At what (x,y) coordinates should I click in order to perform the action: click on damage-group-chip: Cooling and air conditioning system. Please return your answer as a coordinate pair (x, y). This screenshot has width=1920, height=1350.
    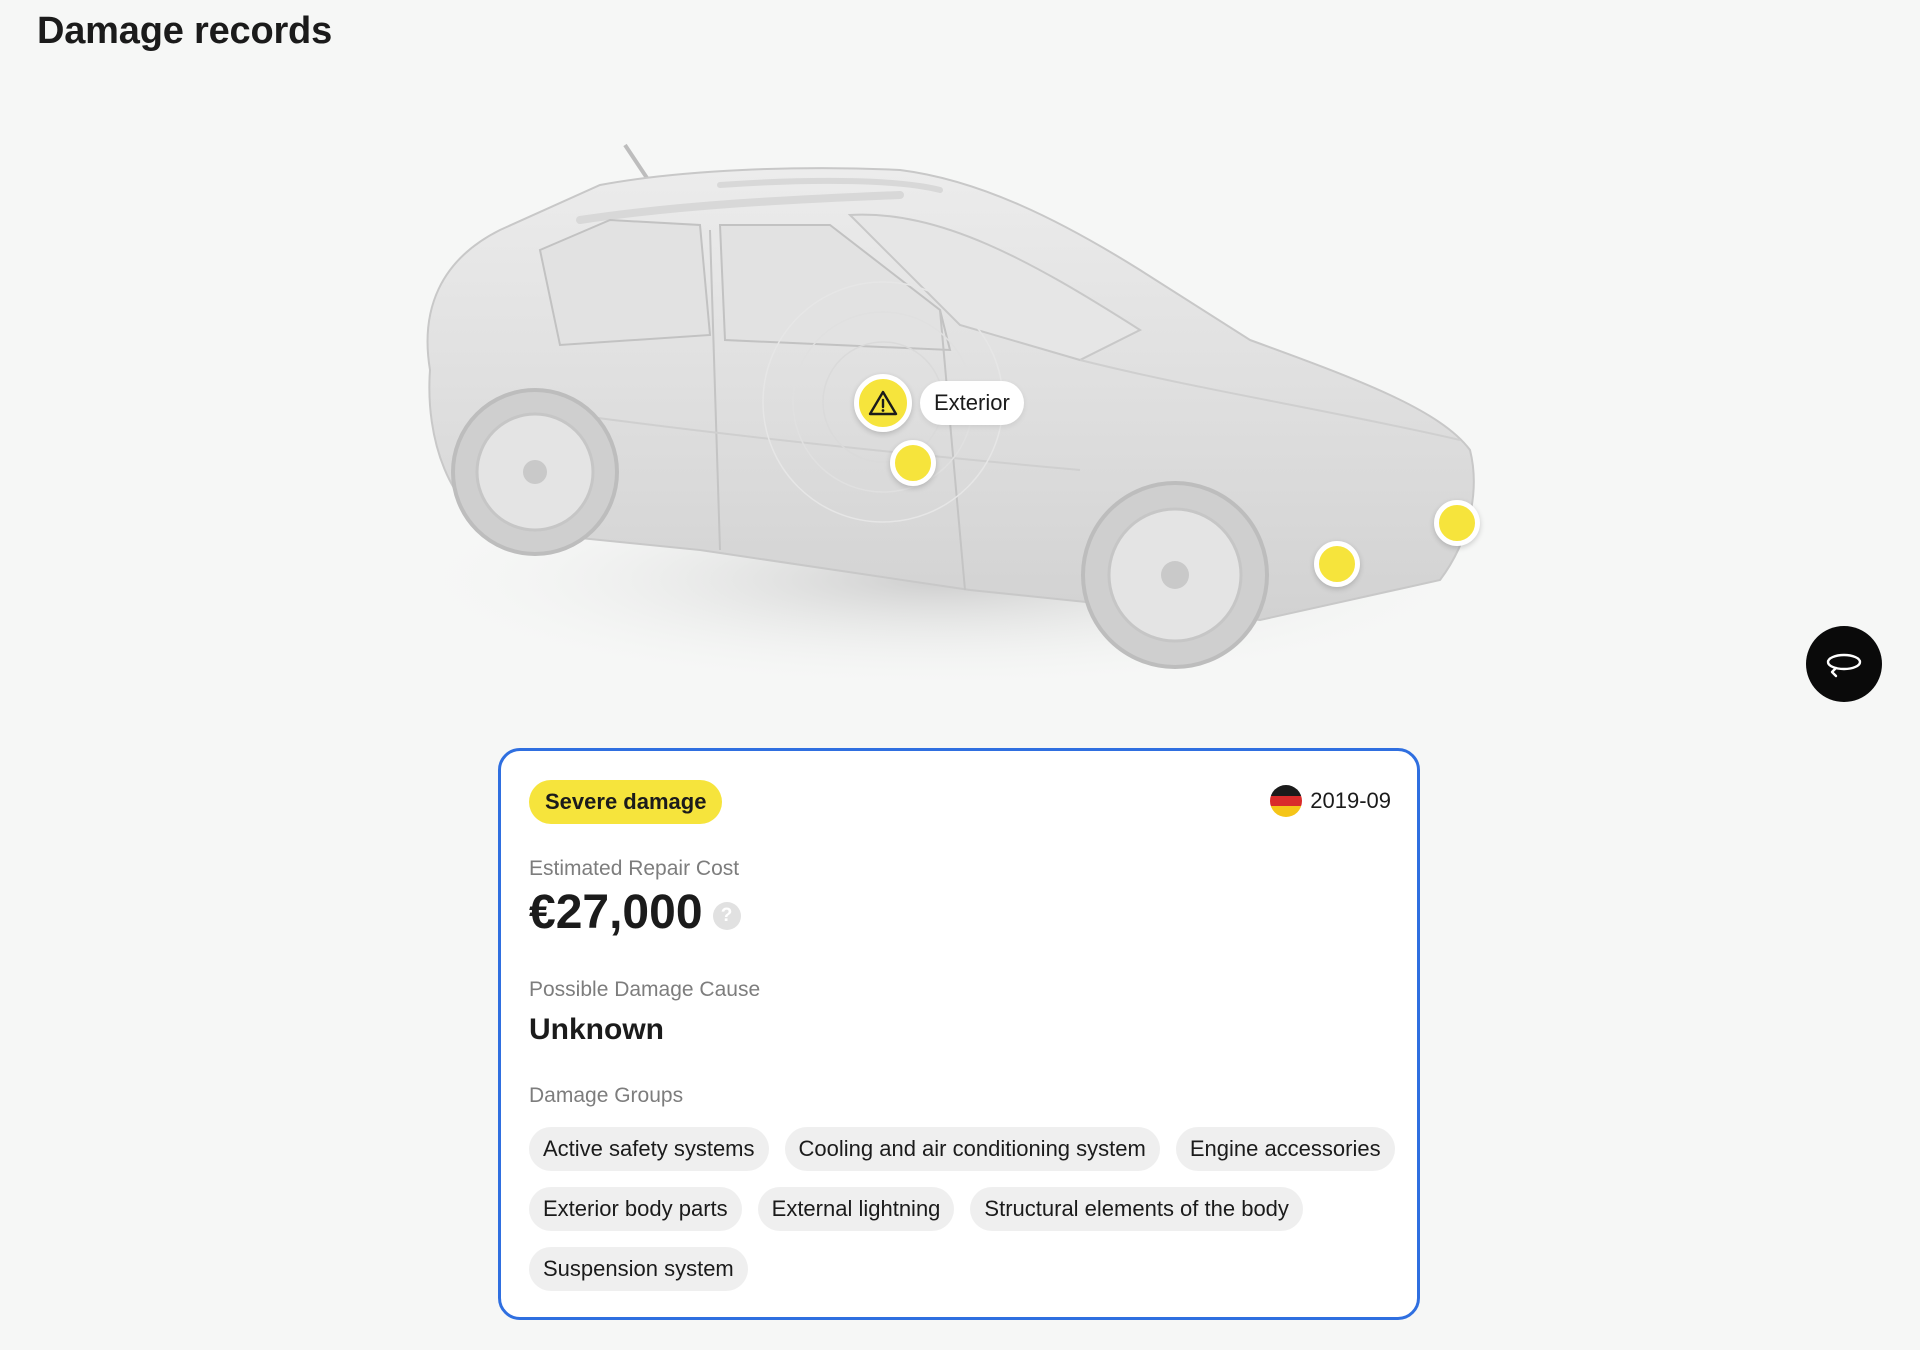
    Looking at the image, I should click on (972, 1149).